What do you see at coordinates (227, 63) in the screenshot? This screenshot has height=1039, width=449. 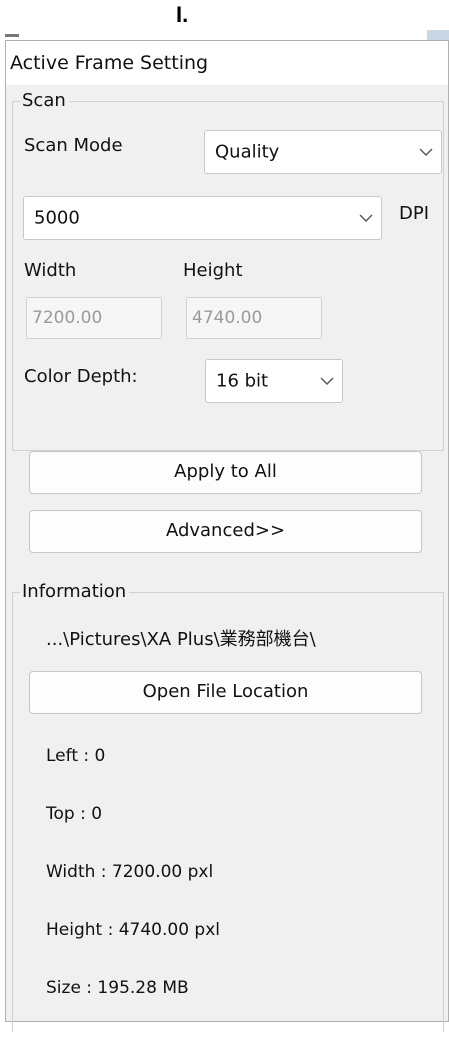 I see `panel-title: Active Frame Setting` at bounding box center [227, 63].